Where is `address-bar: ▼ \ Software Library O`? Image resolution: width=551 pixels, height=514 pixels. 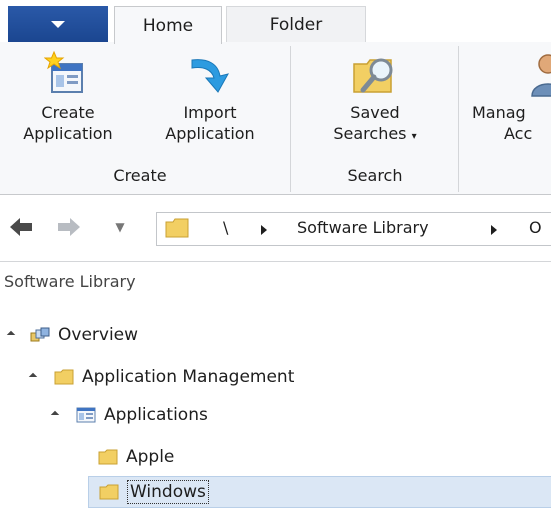 address-bar: ▼ \ Software Library O is located at coordinates (275, 228).